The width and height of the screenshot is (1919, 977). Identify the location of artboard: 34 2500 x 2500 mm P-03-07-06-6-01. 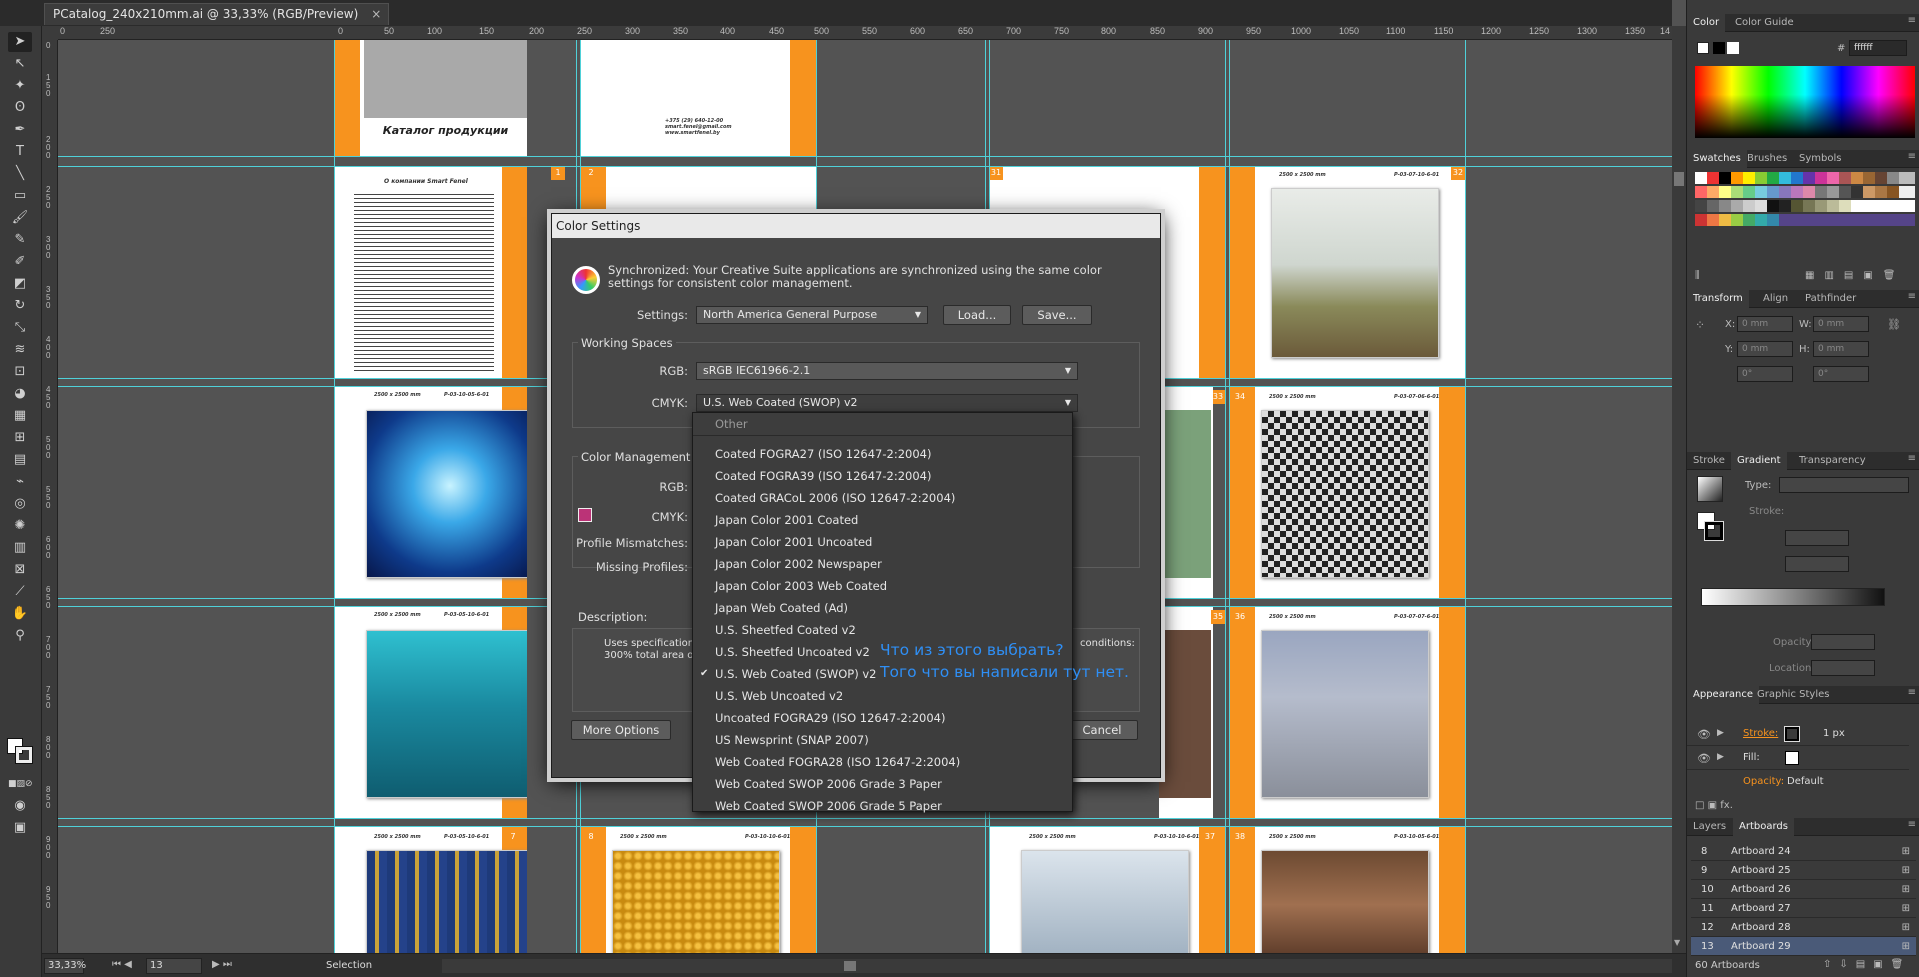
(1347, 492).